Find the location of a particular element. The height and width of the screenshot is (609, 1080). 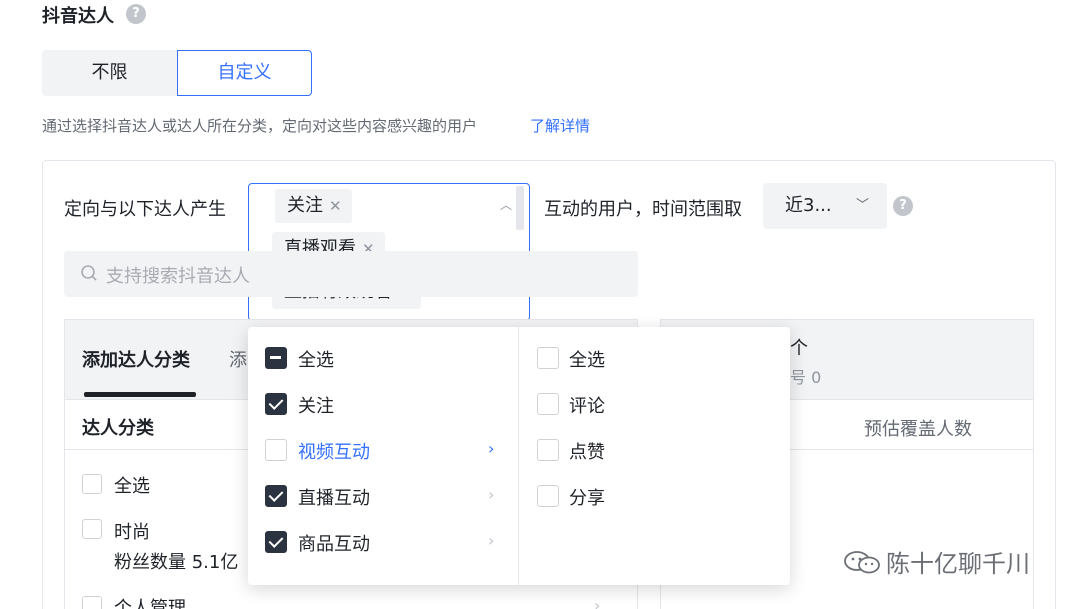

dropdown-item-label: 关注 is located at coordinates (316, 405).